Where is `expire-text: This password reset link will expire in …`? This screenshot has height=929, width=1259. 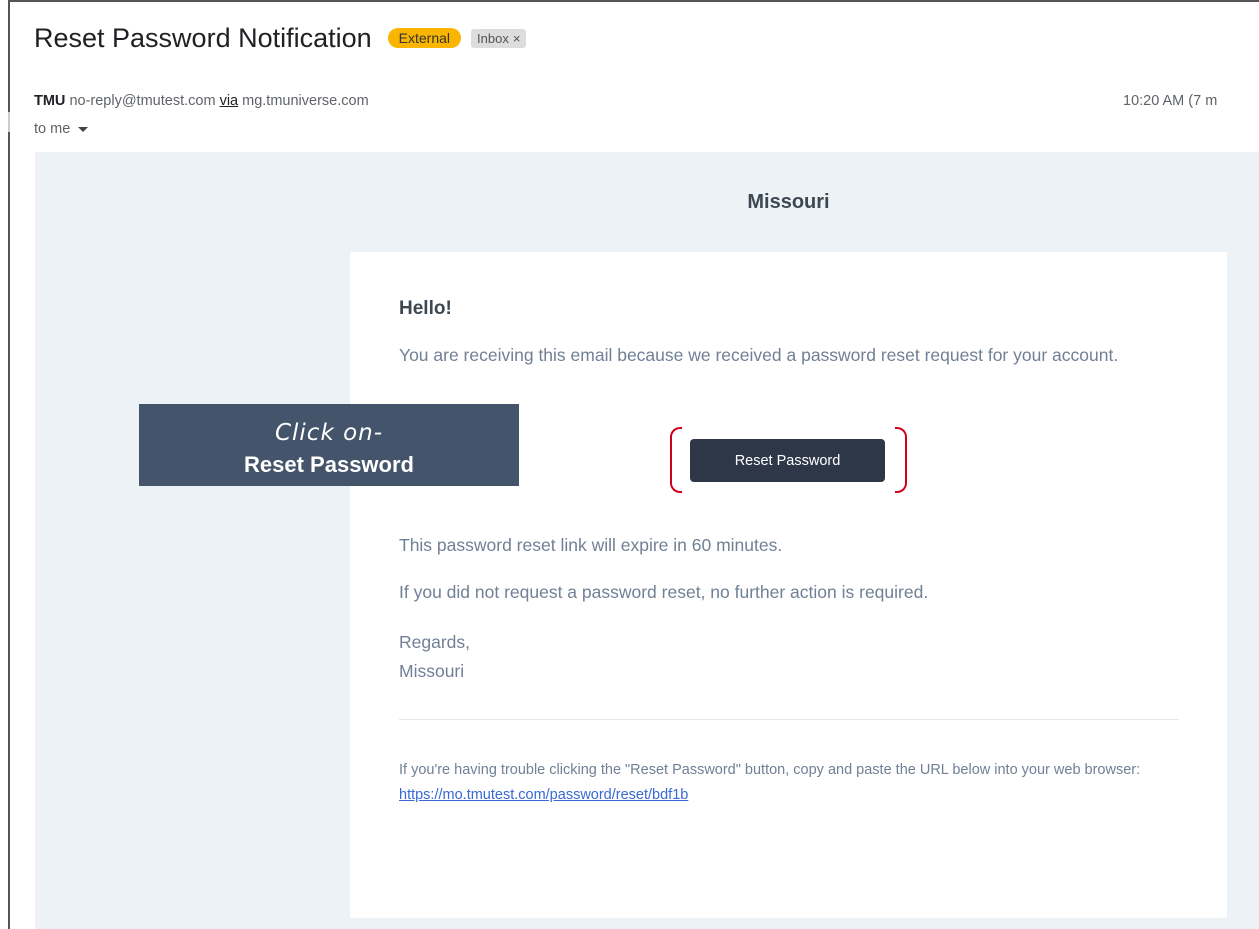 expire-text: This password reset link will expire in … is located at coordinates (591, 545).